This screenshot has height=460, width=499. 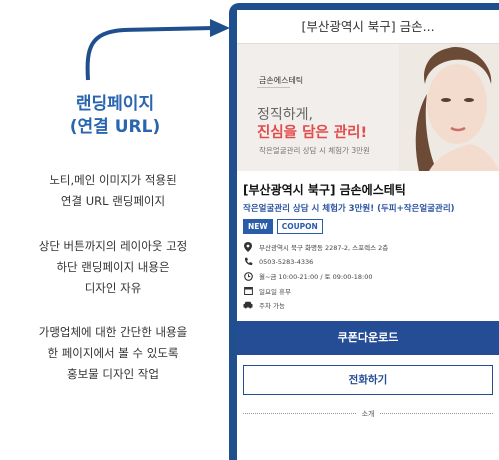 What do you see at coordinates (113, 180) in the screenshot?
I see `annotation-desc-1-line: 노티,메인 이미지가 적용된` at bounding box center [113, 180].